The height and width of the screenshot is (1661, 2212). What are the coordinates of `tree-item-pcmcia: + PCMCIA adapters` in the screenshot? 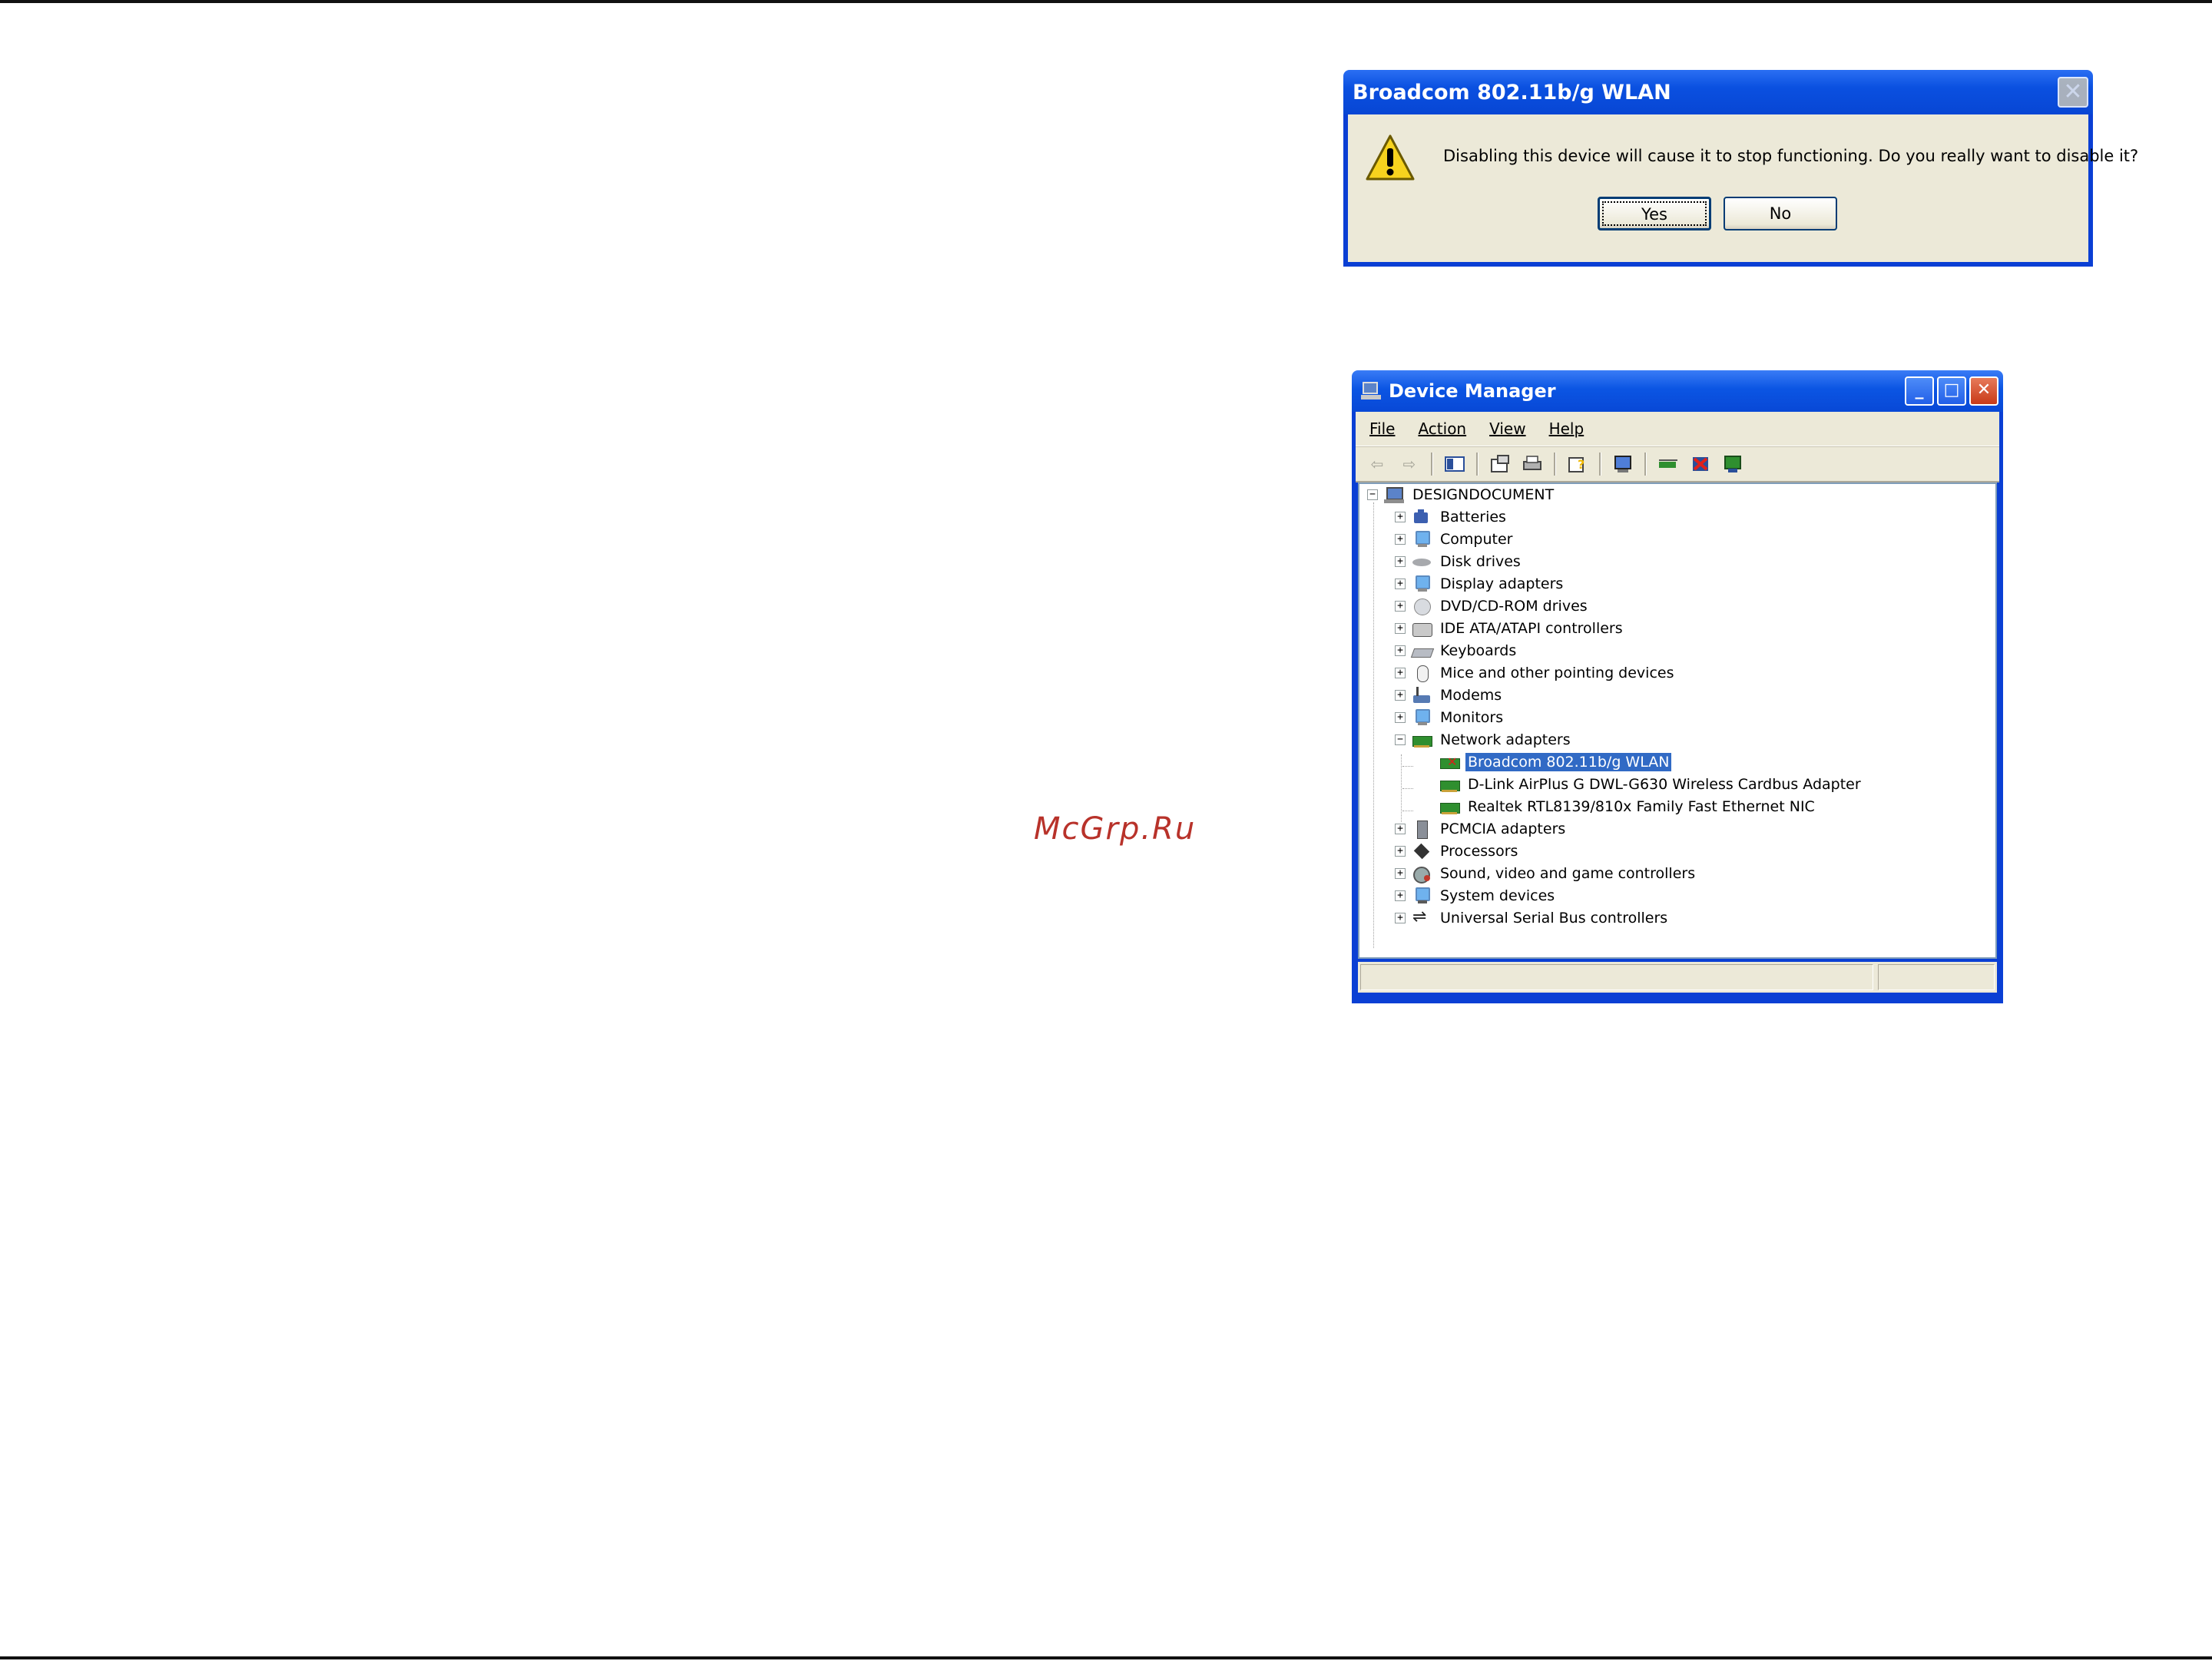 It's located at (1481, 829).